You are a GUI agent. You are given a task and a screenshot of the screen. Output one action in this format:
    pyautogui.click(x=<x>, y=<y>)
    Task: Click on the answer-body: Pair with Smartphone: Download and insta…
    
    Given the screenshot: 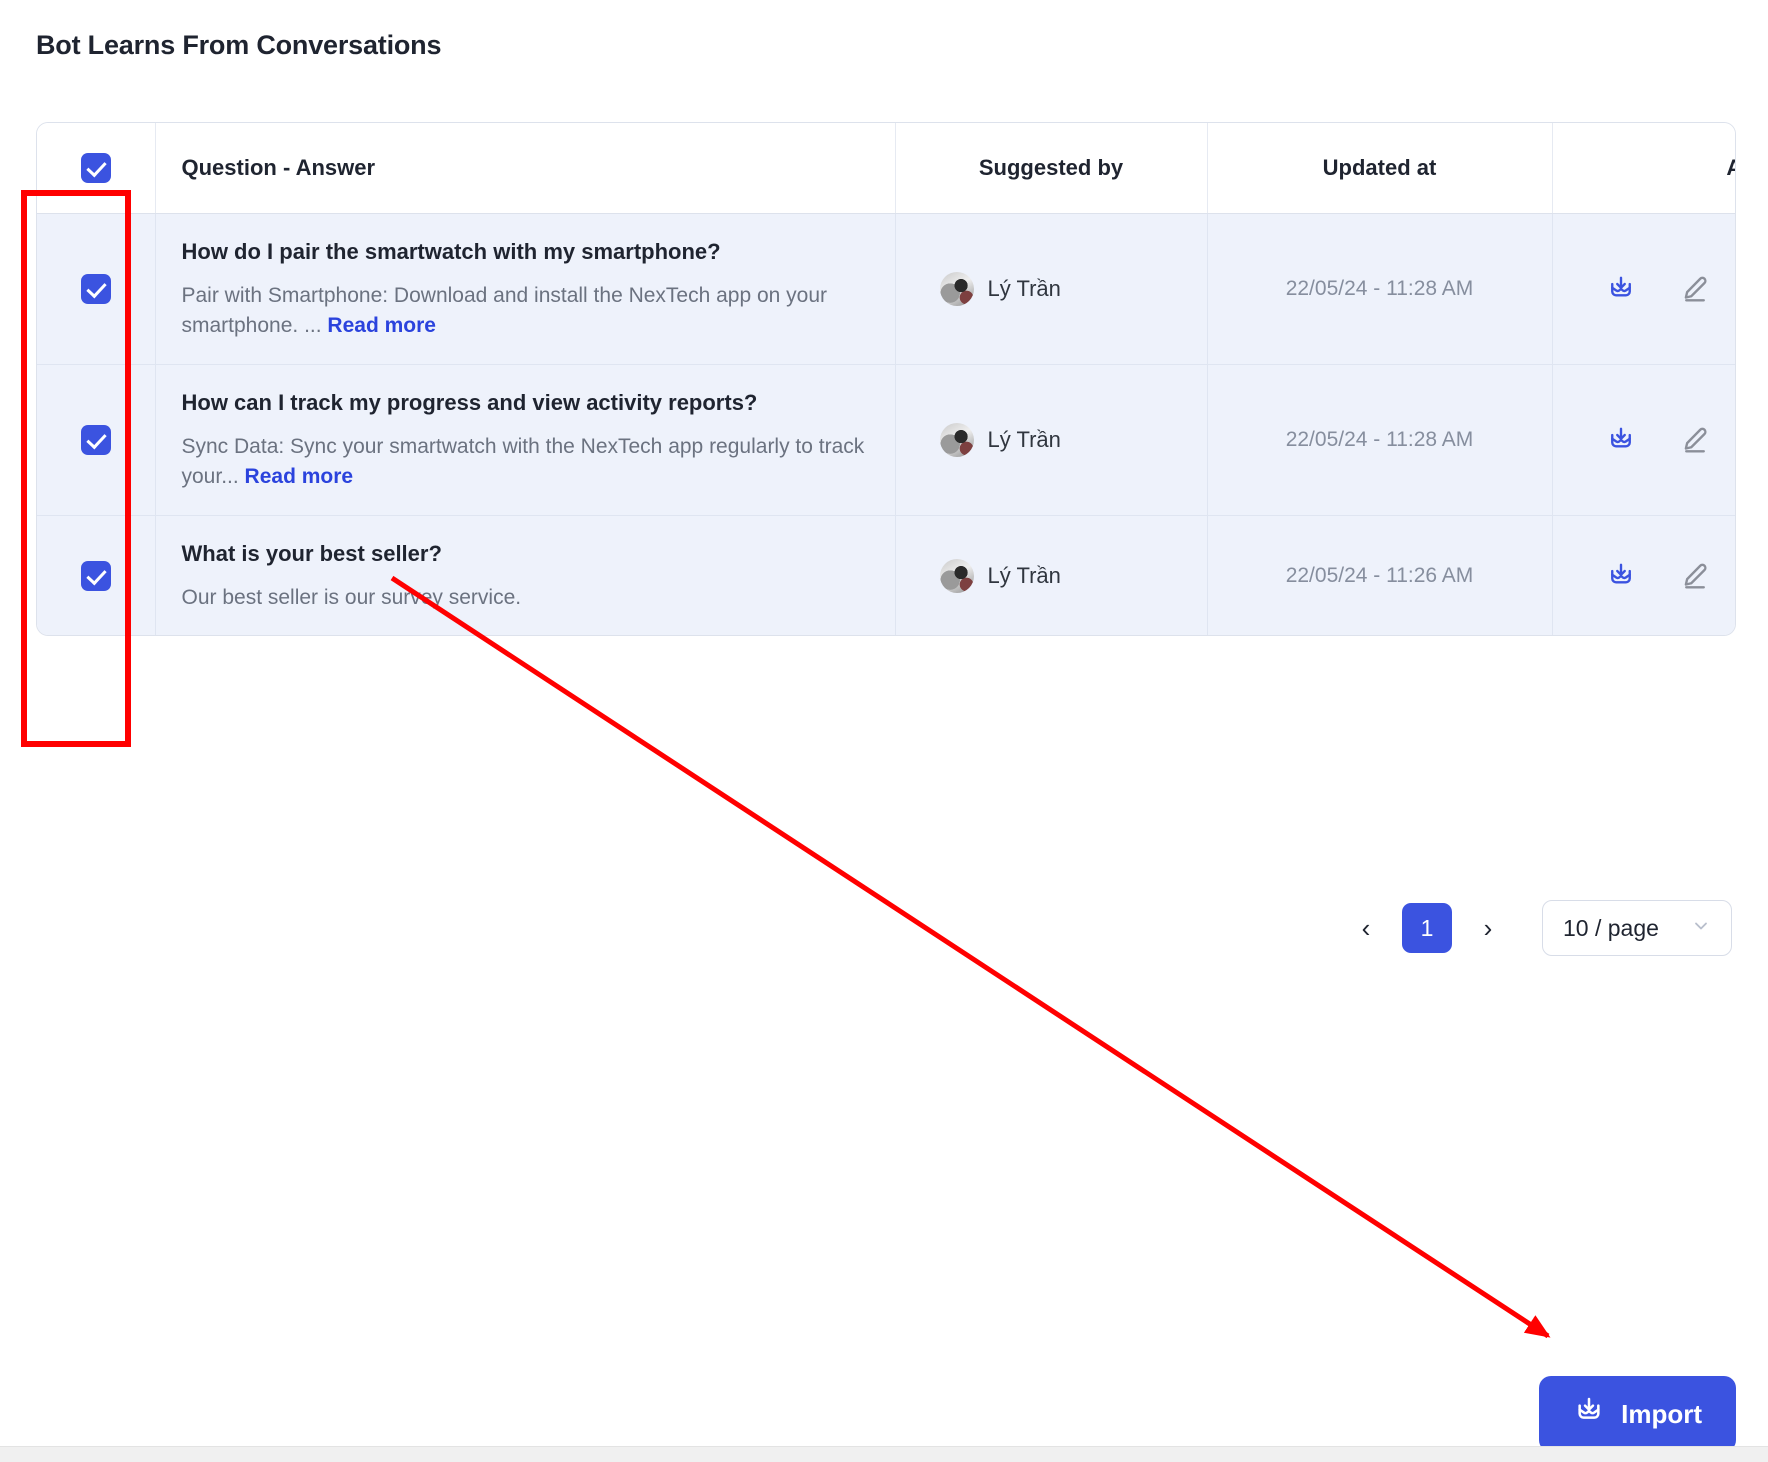 What is the action you would take?
    pyautogui.click(x=504, y=310)
    